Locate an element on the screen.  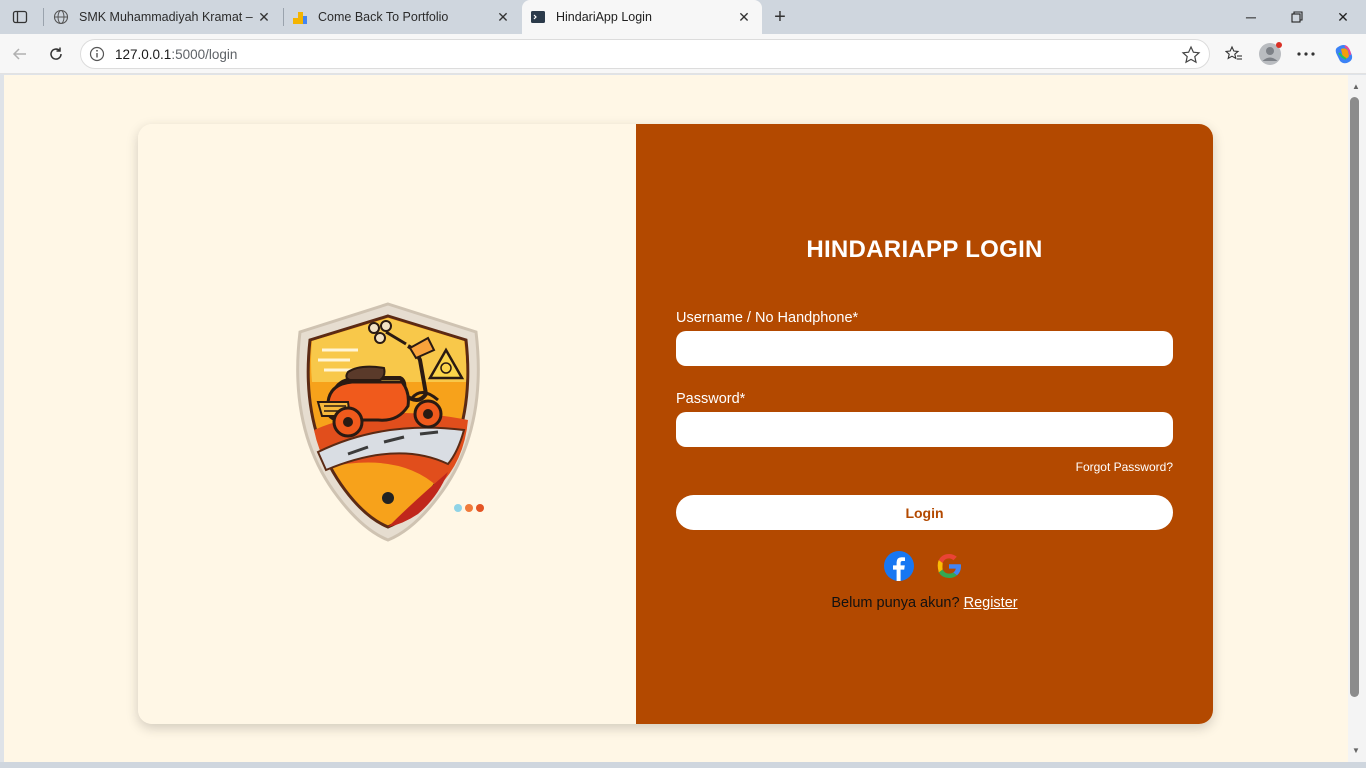
reload-icon is located at coordinates (56, 54).